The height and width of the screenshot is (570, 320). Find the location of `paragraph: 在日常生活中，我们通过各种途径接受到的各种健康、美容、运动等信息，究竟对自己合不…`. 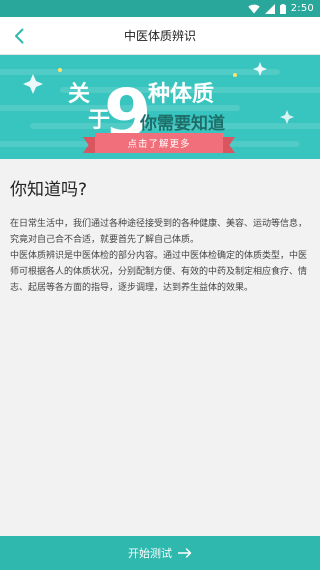

paragraph: 在日常生活中，我们通过各种途径接受到的各种健康、美容、运动等信息，究竟对自己合不… is located at coordinates (159, 232).